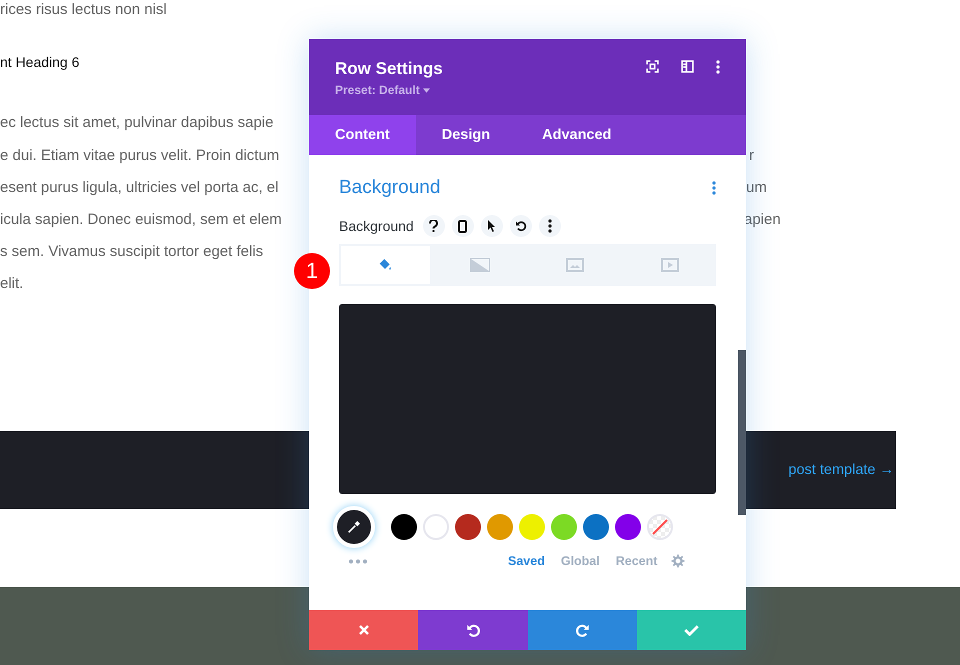 The image size is (960, 665). I want to click on tab: Advanced, so click(577, 135).